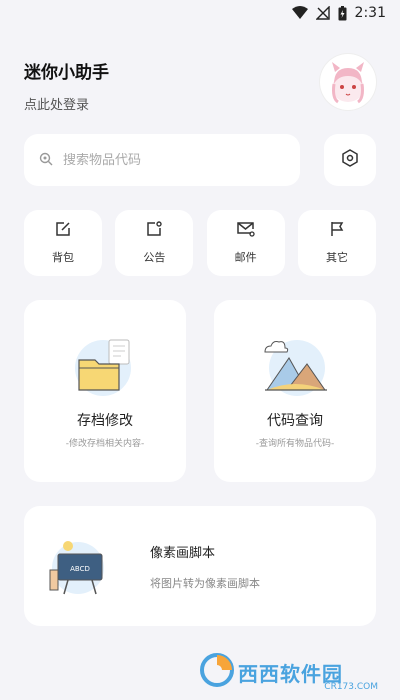 The height and width of the screenshot is (700, 400). What do you see at coordinates (295, 365) in the screenshot?
I see `mountain-illustration-icon` at bounding box center [295, 365].